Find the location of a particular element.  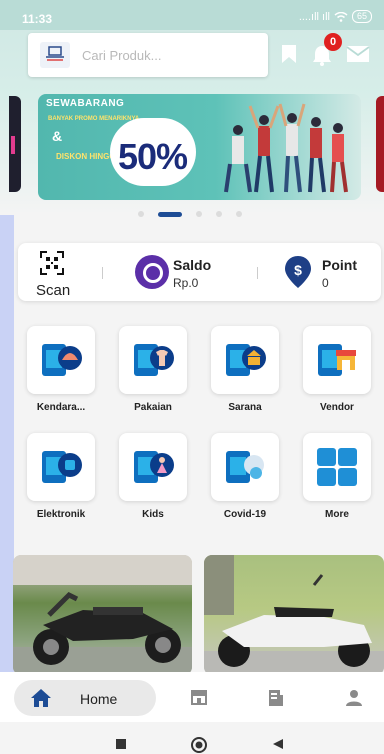

category-elektronik: Elektronik is located at coordinates (61, 476).